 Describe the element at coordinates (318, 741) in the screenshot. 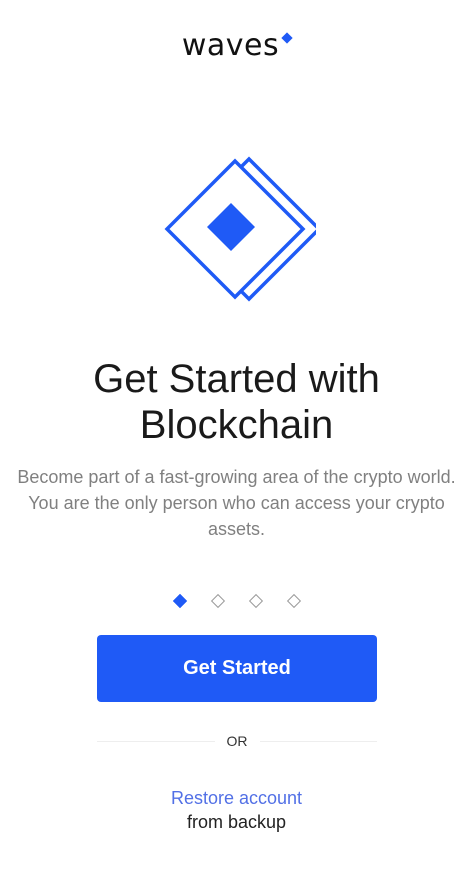

I see `divider-line-right` at that location.